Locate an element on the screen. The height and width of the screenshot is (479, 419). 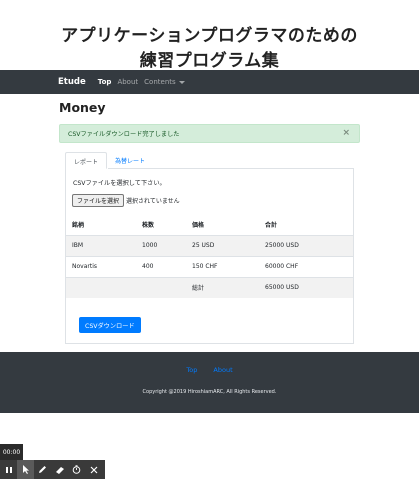
close-icon: × is located at coordinates (346, 133).